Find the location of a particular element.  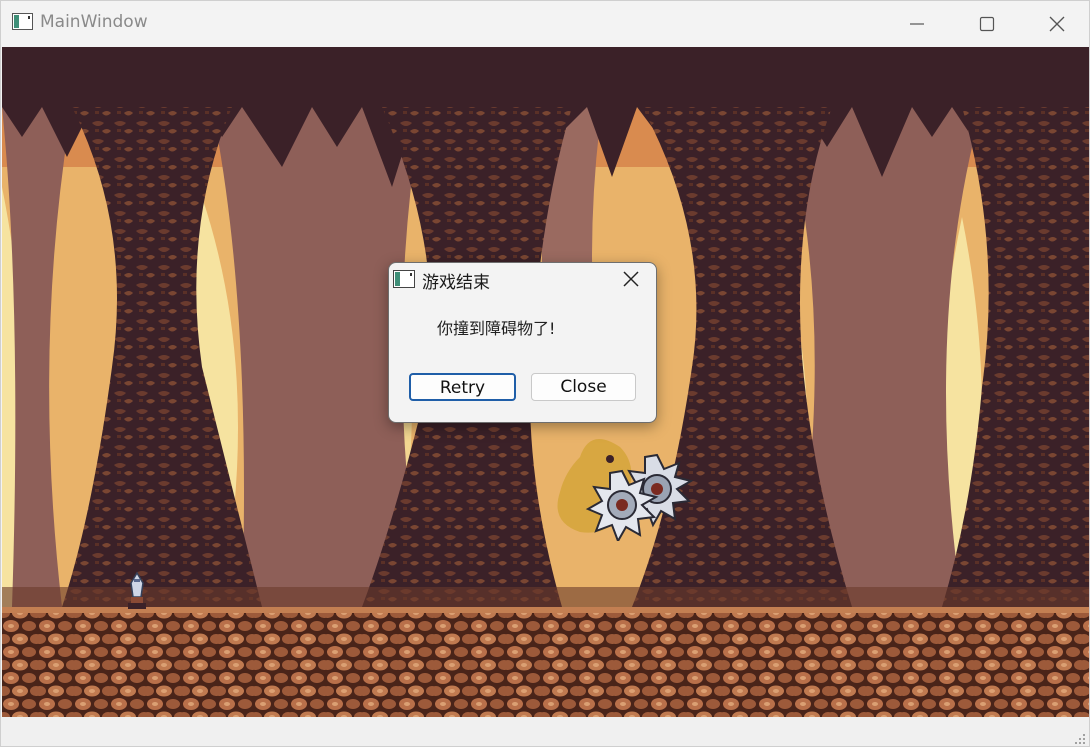

minimize-icon is located at coordinates (917, 24).